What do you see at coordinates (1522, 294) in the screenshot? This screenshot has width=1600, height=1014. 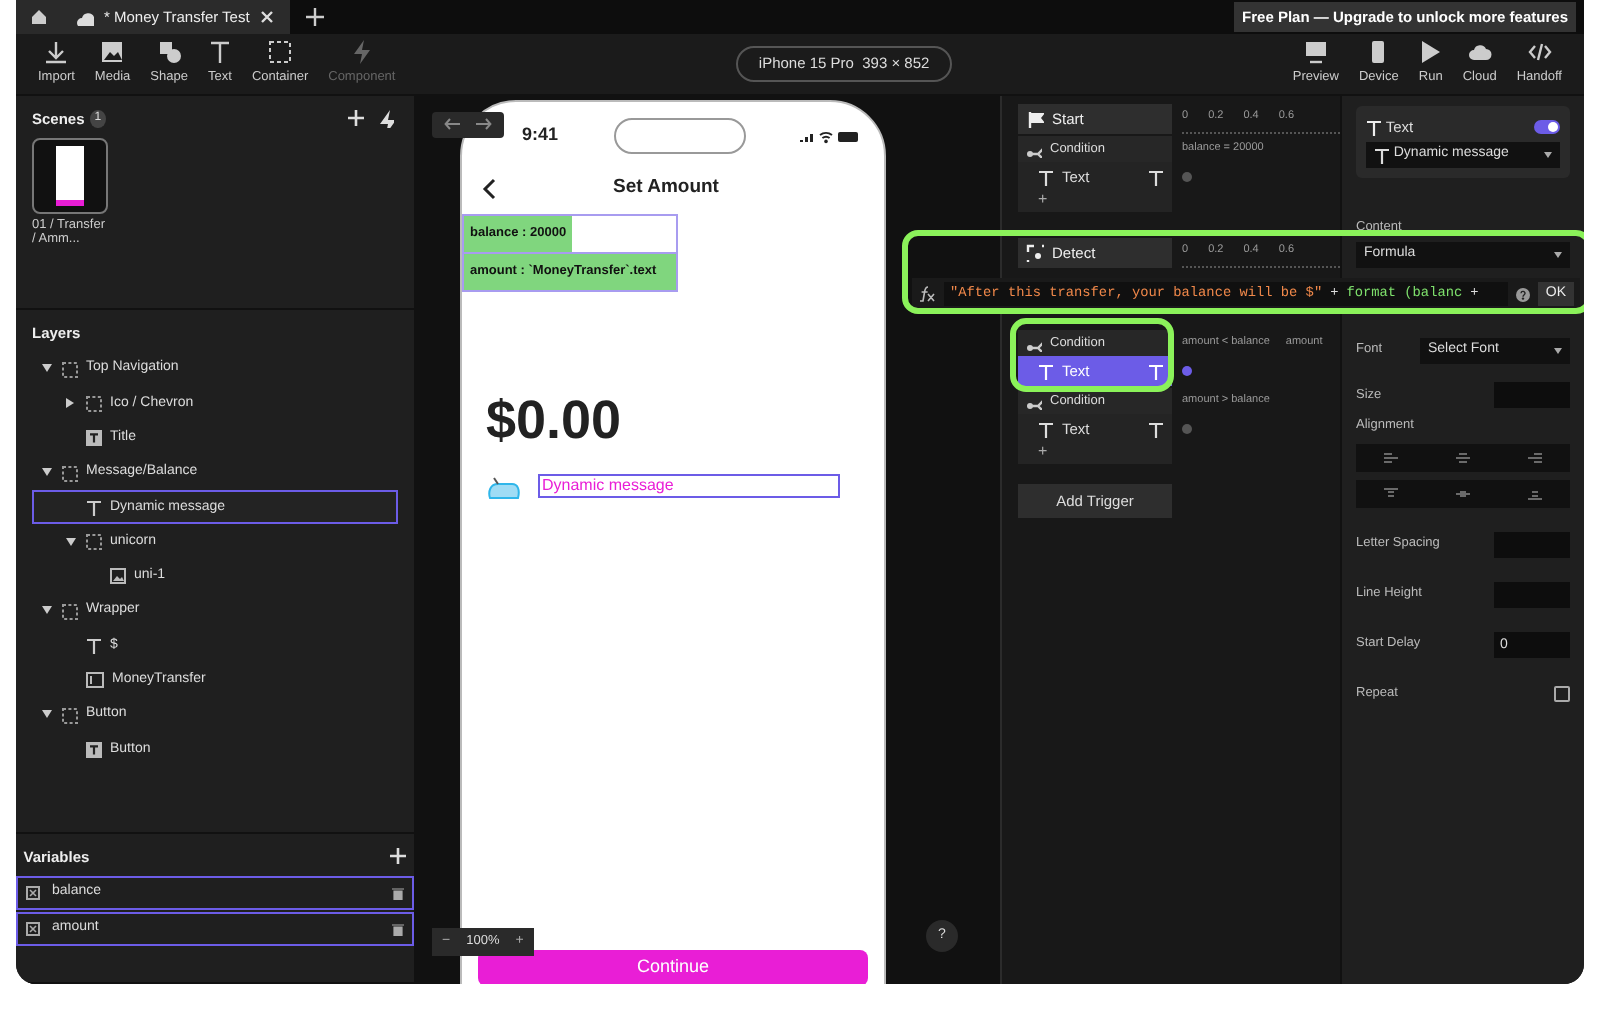 I see `help-icon` at bounding box center [1522, 294].